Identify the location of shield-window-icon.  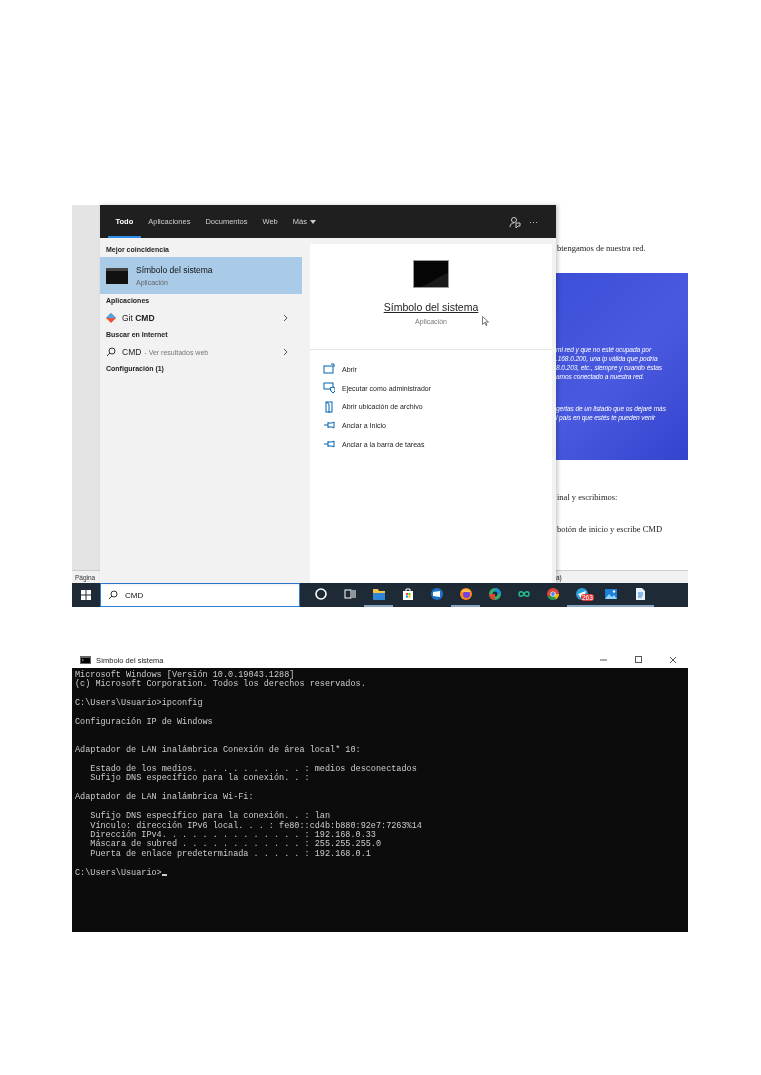
(329, 388).